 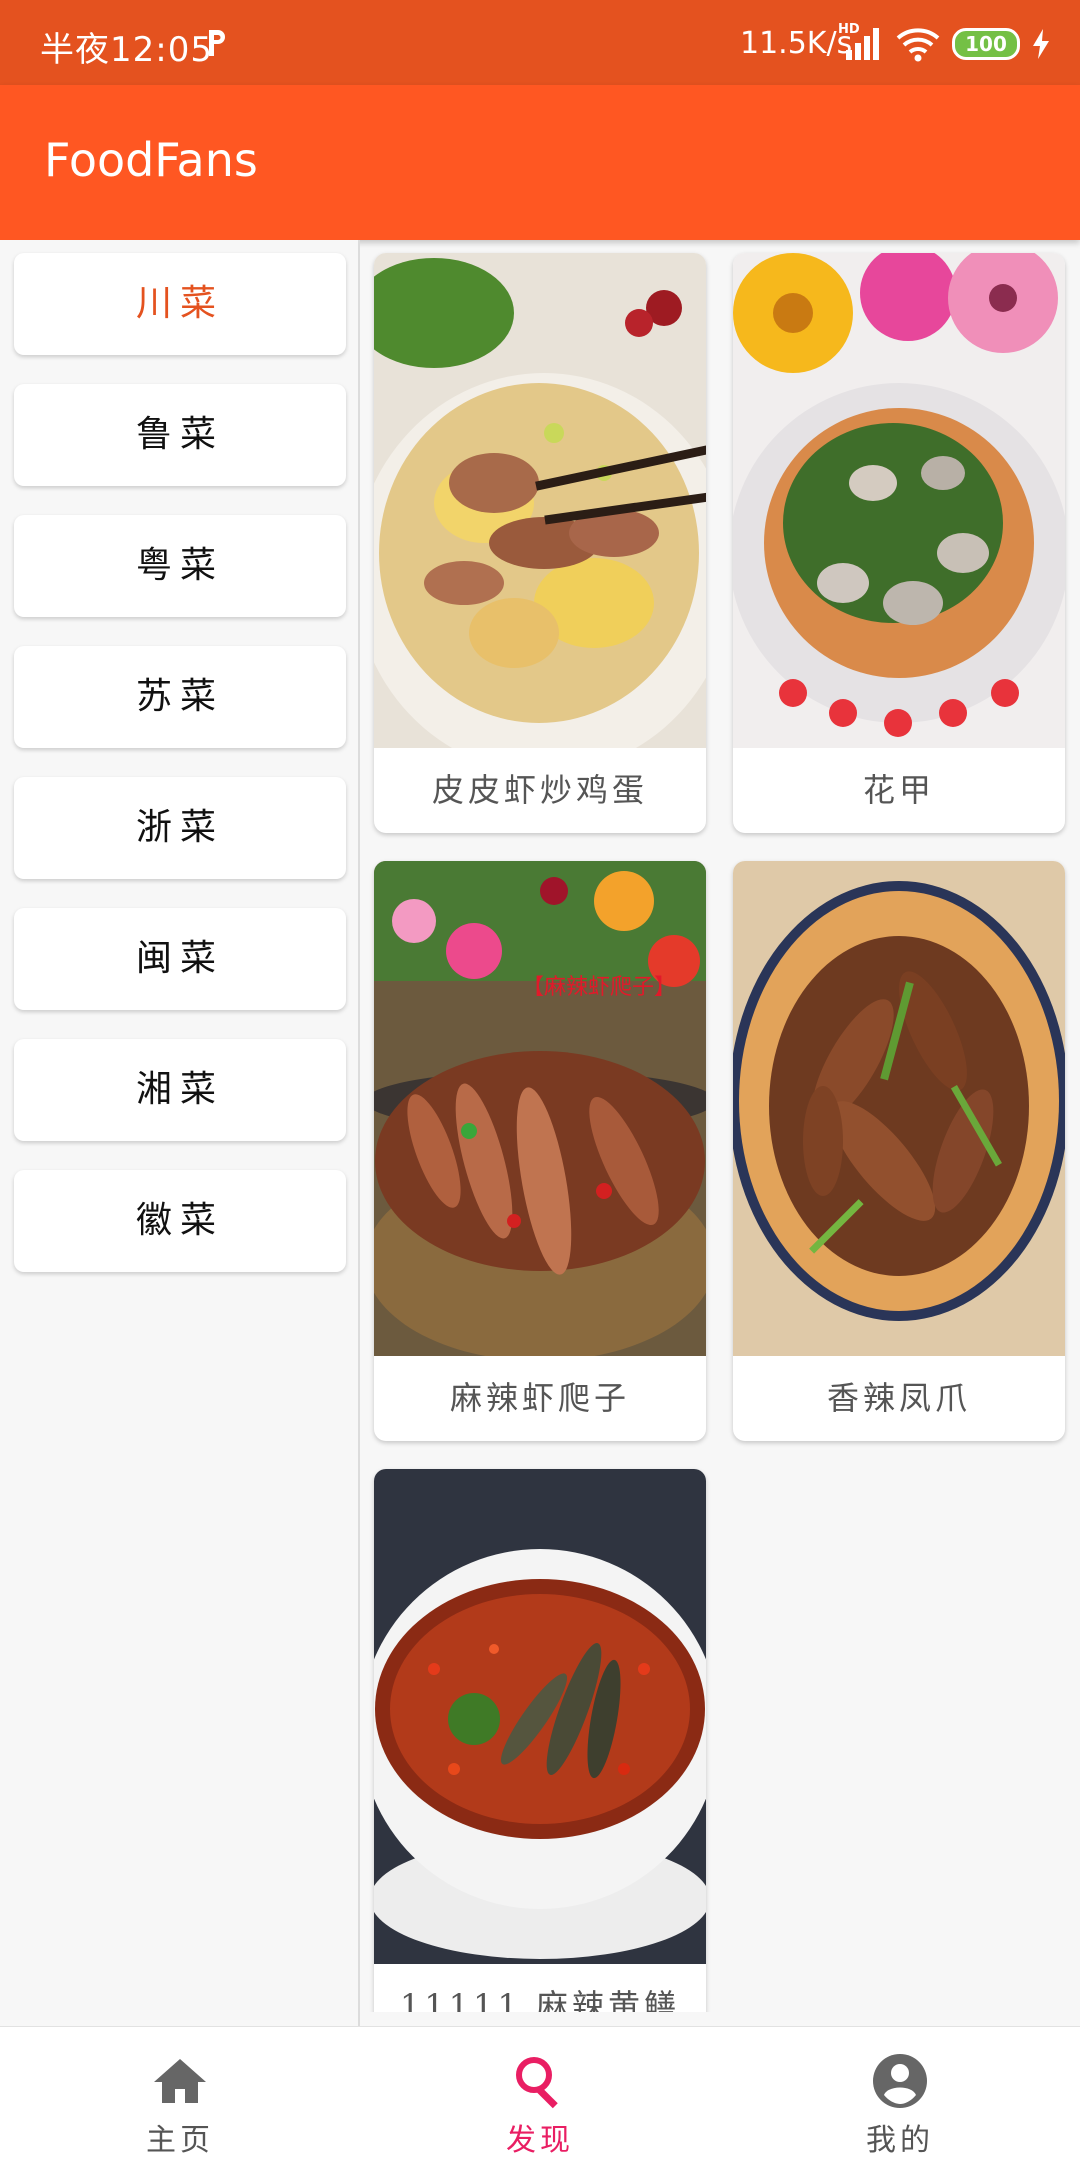 I want to click on parking-notification-icon, so click(x=217, y=43).